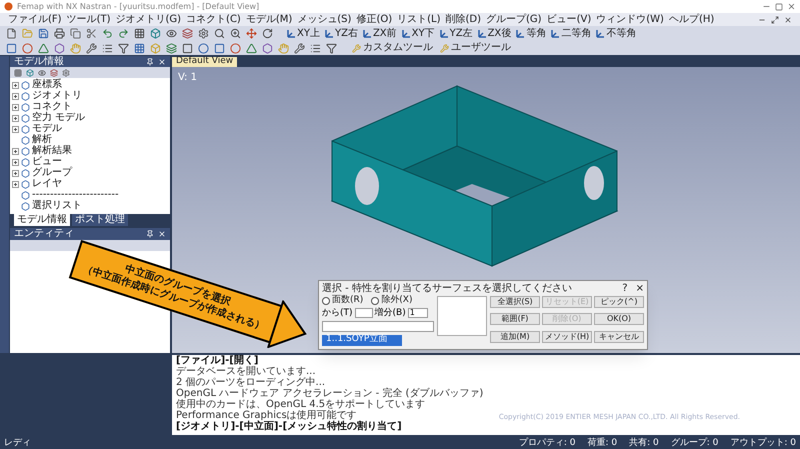 This screenshot has height=449, width=800. I want to click on tool-button: カスタムツール, so click(392, 48).